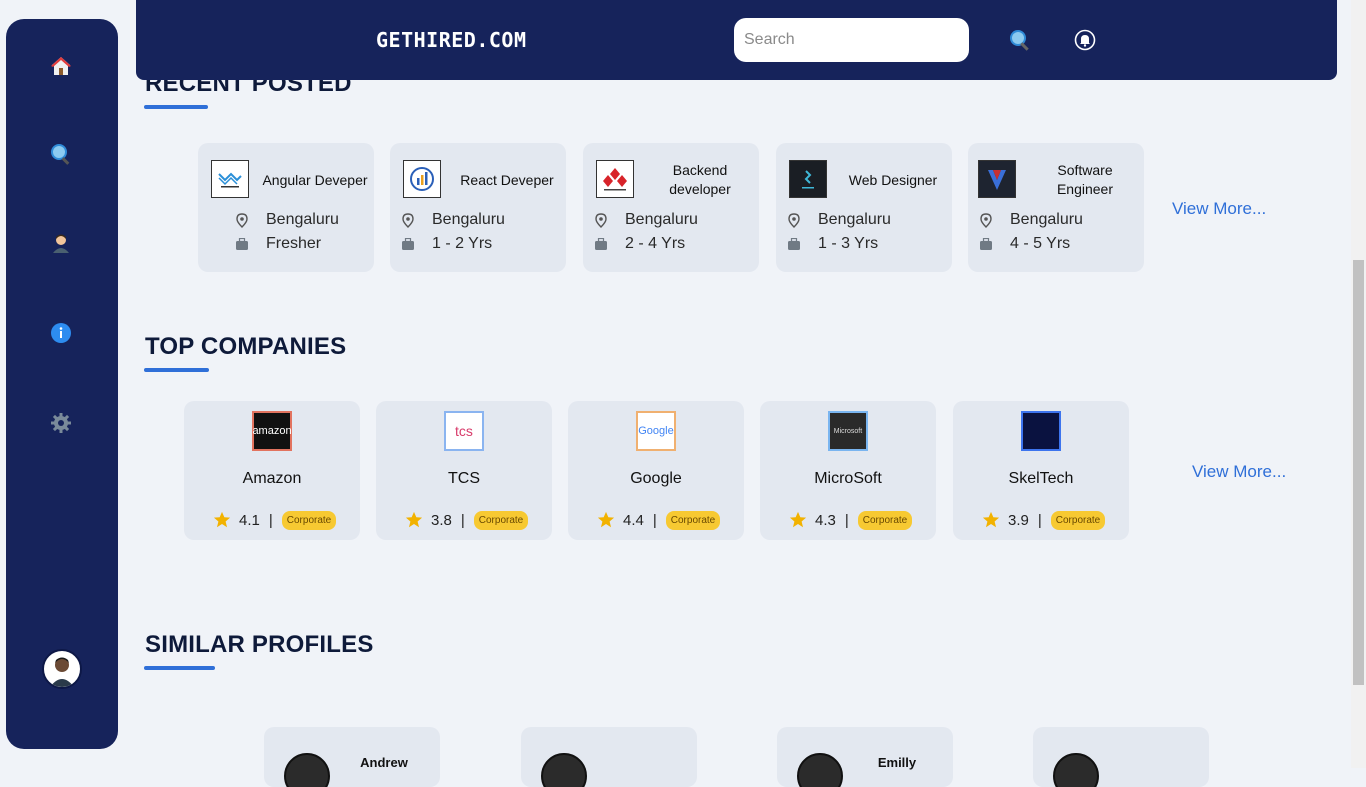 The image size is (1366, 787). Describe the element at coordinates (272, 478) in the screenshot. I see `company-name: Amazon` at that location.